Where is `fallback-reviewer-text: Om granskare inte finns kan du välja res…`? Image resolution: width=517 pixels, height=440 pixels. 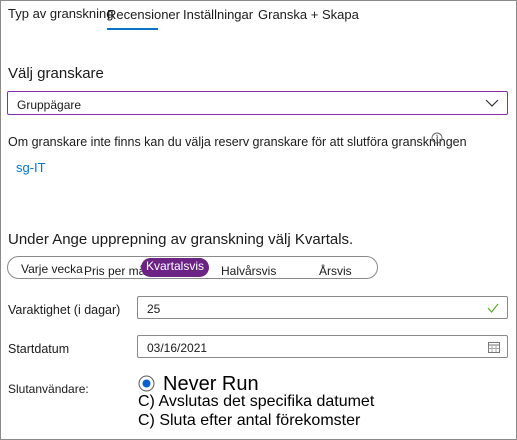 fallback-reviewer-text: Om granskare inte finns kan du välja res… is located at coordinates (237, 142).